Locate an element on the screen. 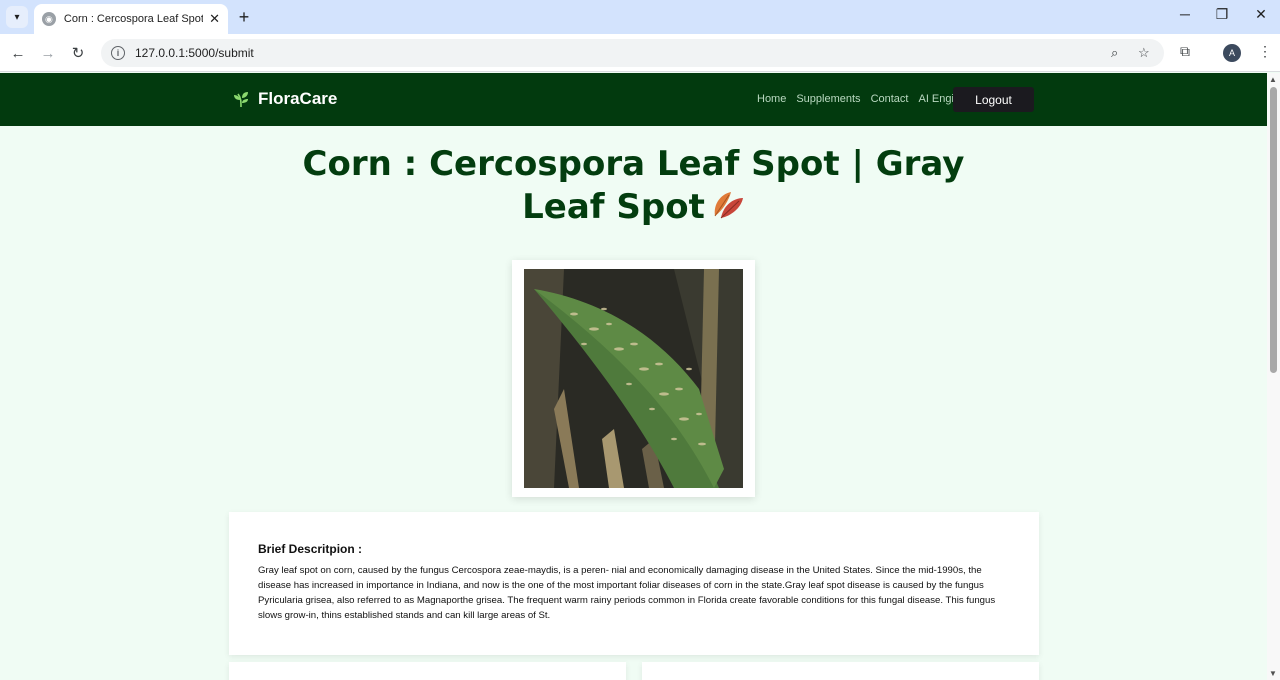 This screenshot has width=1280, height=680. tab-list-chevron-icon: ▾ is located at coordinates (17, 17).